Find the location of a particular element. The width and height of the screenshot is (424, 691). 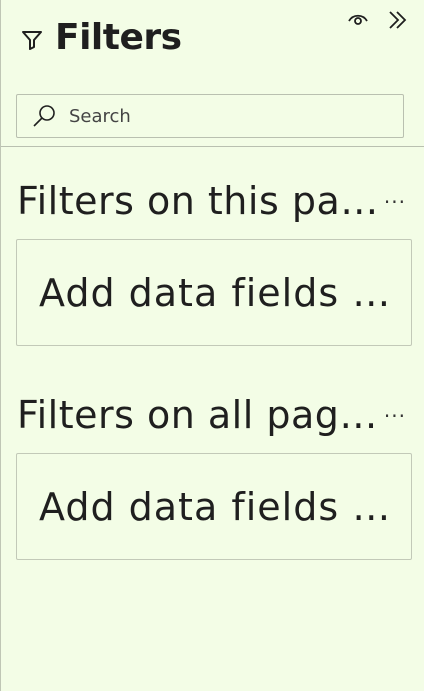

eye-icon is located at coordinates (358, 20).